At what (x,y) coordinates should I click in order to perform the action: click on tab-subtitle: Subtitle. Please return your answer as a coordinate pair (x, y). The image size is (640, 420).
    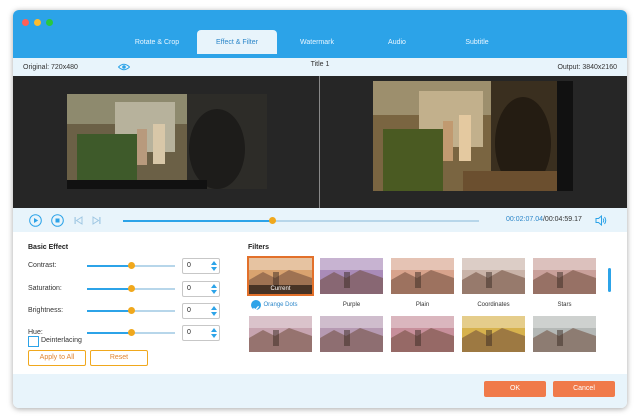
    Looking at the image, I should click on (477, 42).